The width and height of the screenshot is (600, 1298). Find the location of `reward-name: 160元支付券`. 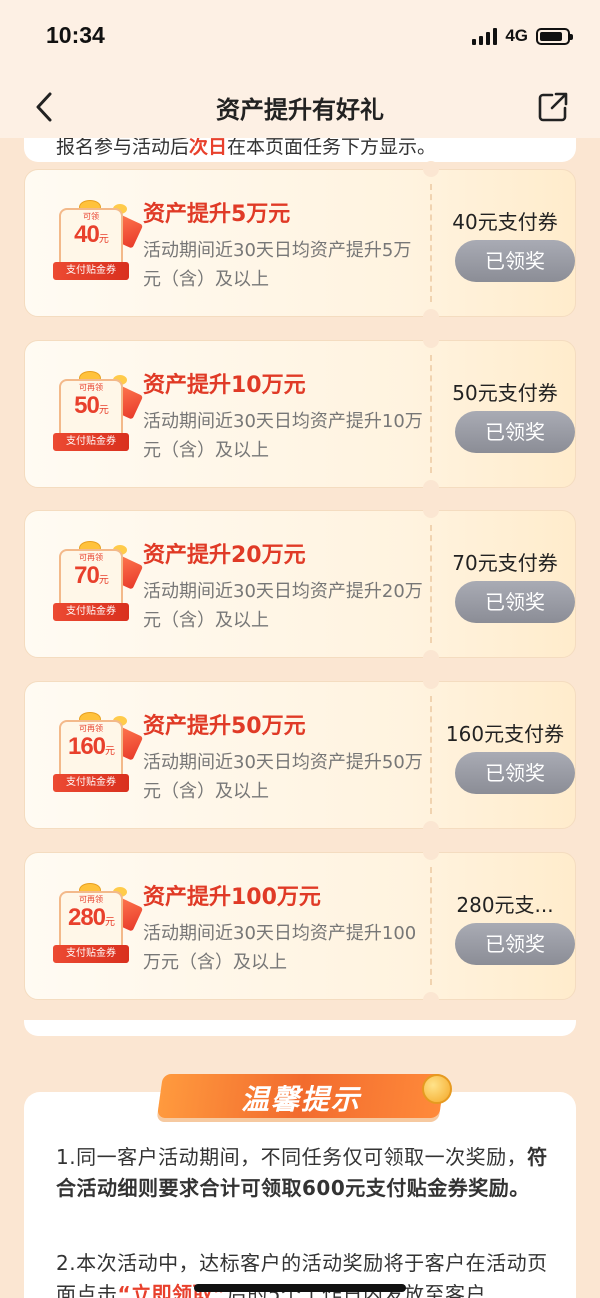

reward-name: 160元支付券 is located at coordinates (505, 734).